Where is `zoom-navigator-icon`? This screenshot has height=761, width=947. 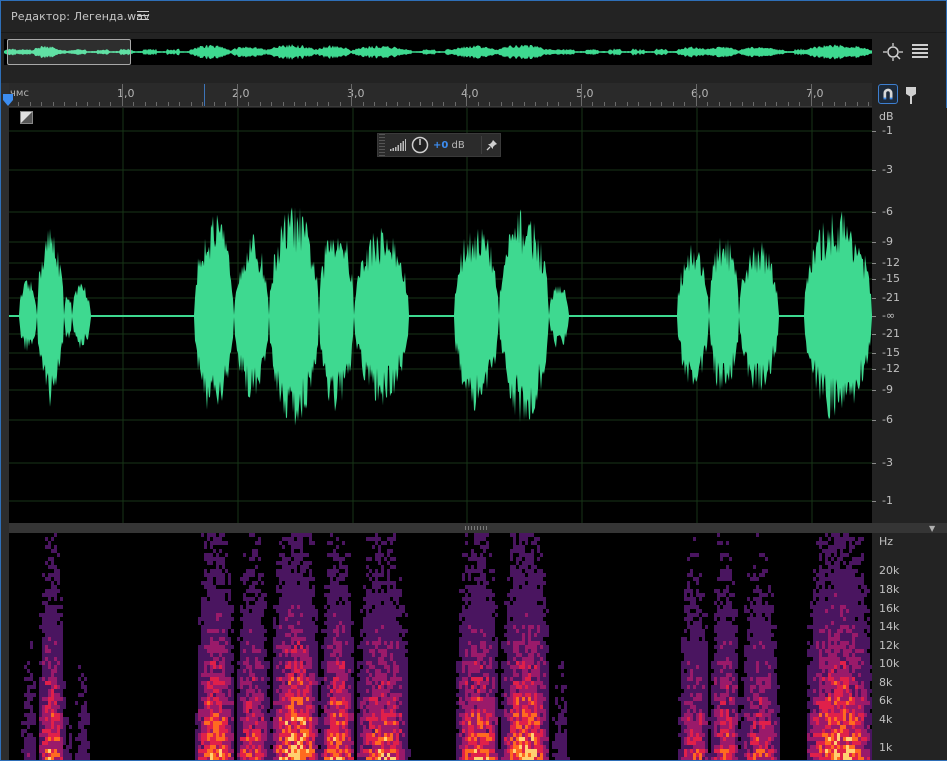 zoom-navigator-icon is located at coordinates (893, 52).